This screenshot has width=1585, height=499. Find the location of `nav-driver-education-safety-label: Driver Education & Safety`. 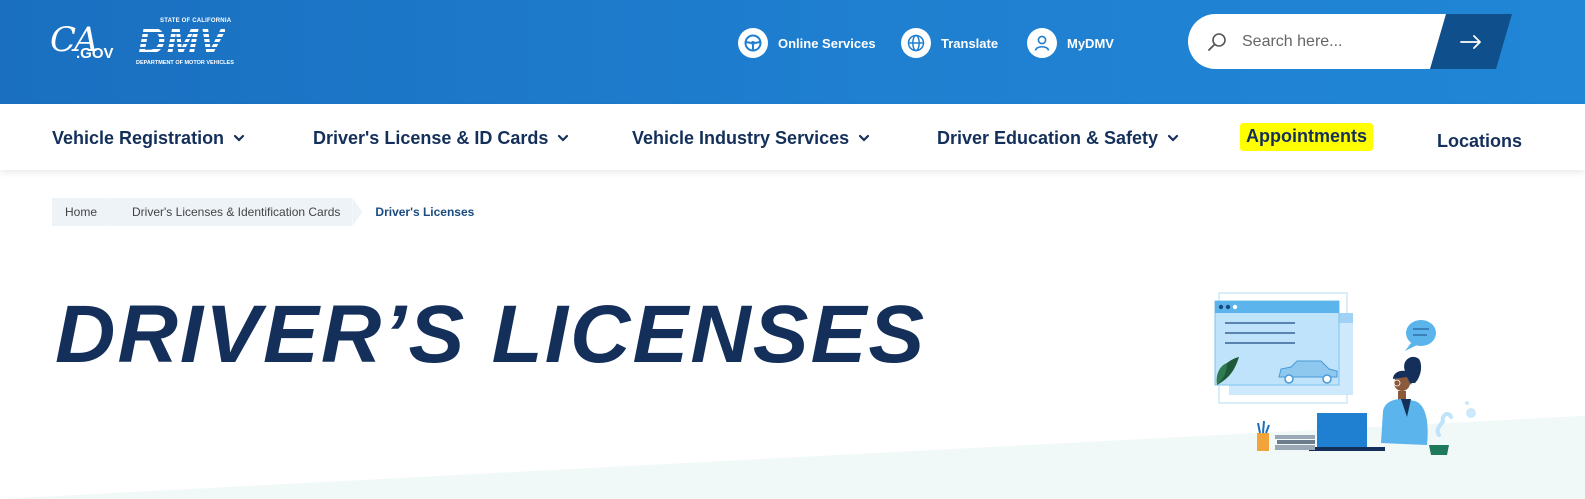

nav-driver-education-safety-label: Driver Education & Safety is located at coordinates (1048, 137).